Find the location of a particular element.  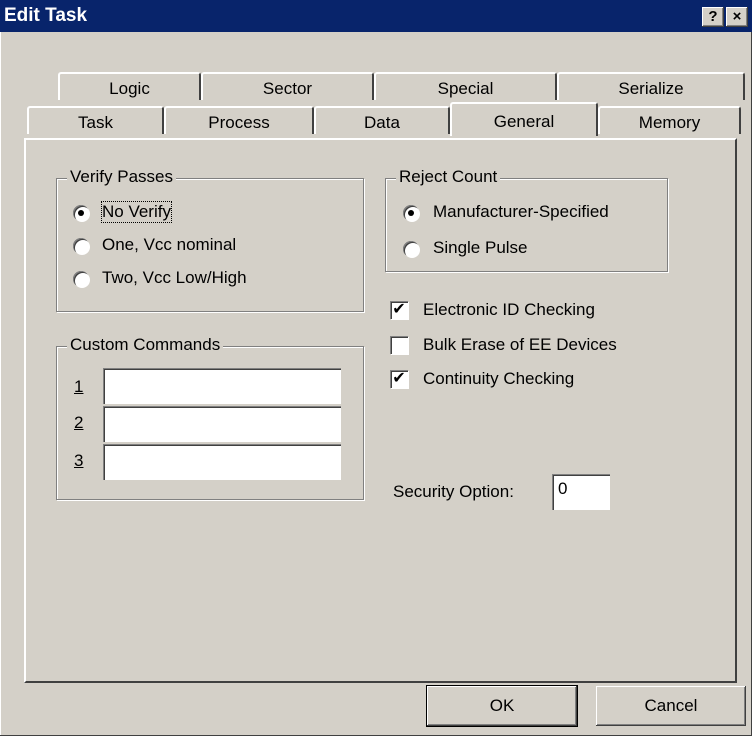

security-option-input: 0 is located at coordinates (581, 492).